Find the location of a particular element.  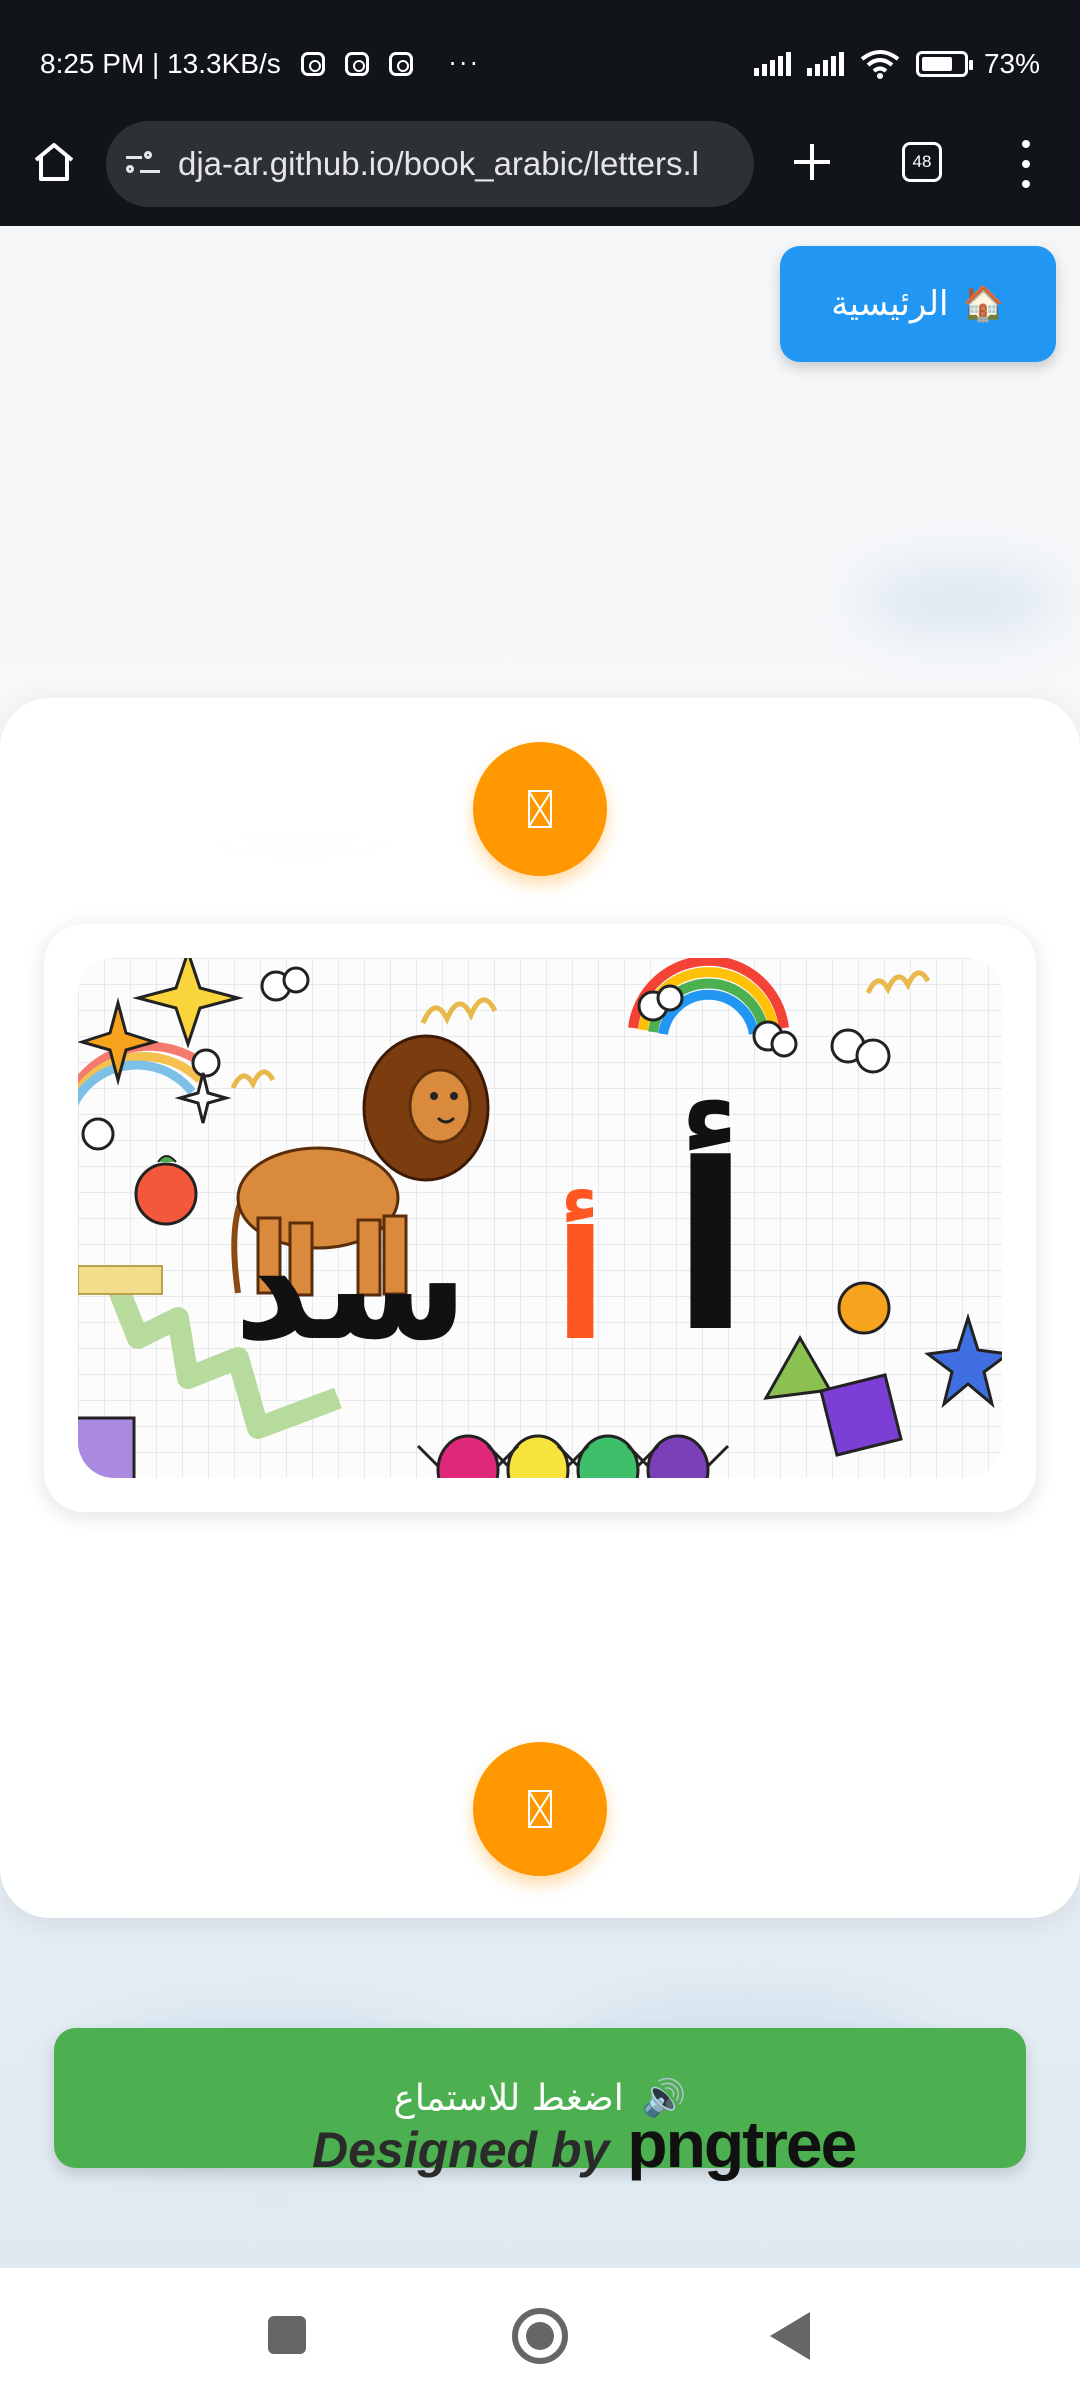

circle-shape is located at coordinates (864, 1308).